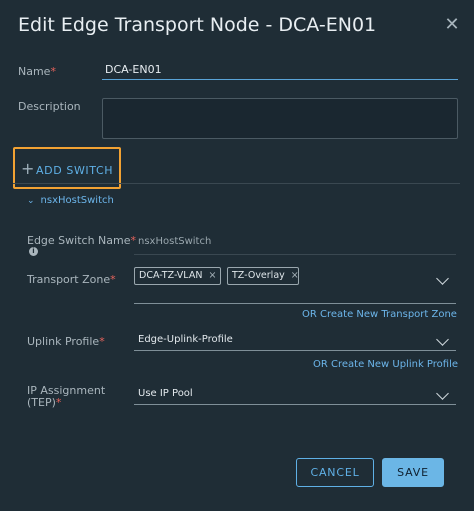 The image size is (474, 511). I want to click on transport-zone-chip: DCA-TZ-VLAN ×, so click(177, 276).